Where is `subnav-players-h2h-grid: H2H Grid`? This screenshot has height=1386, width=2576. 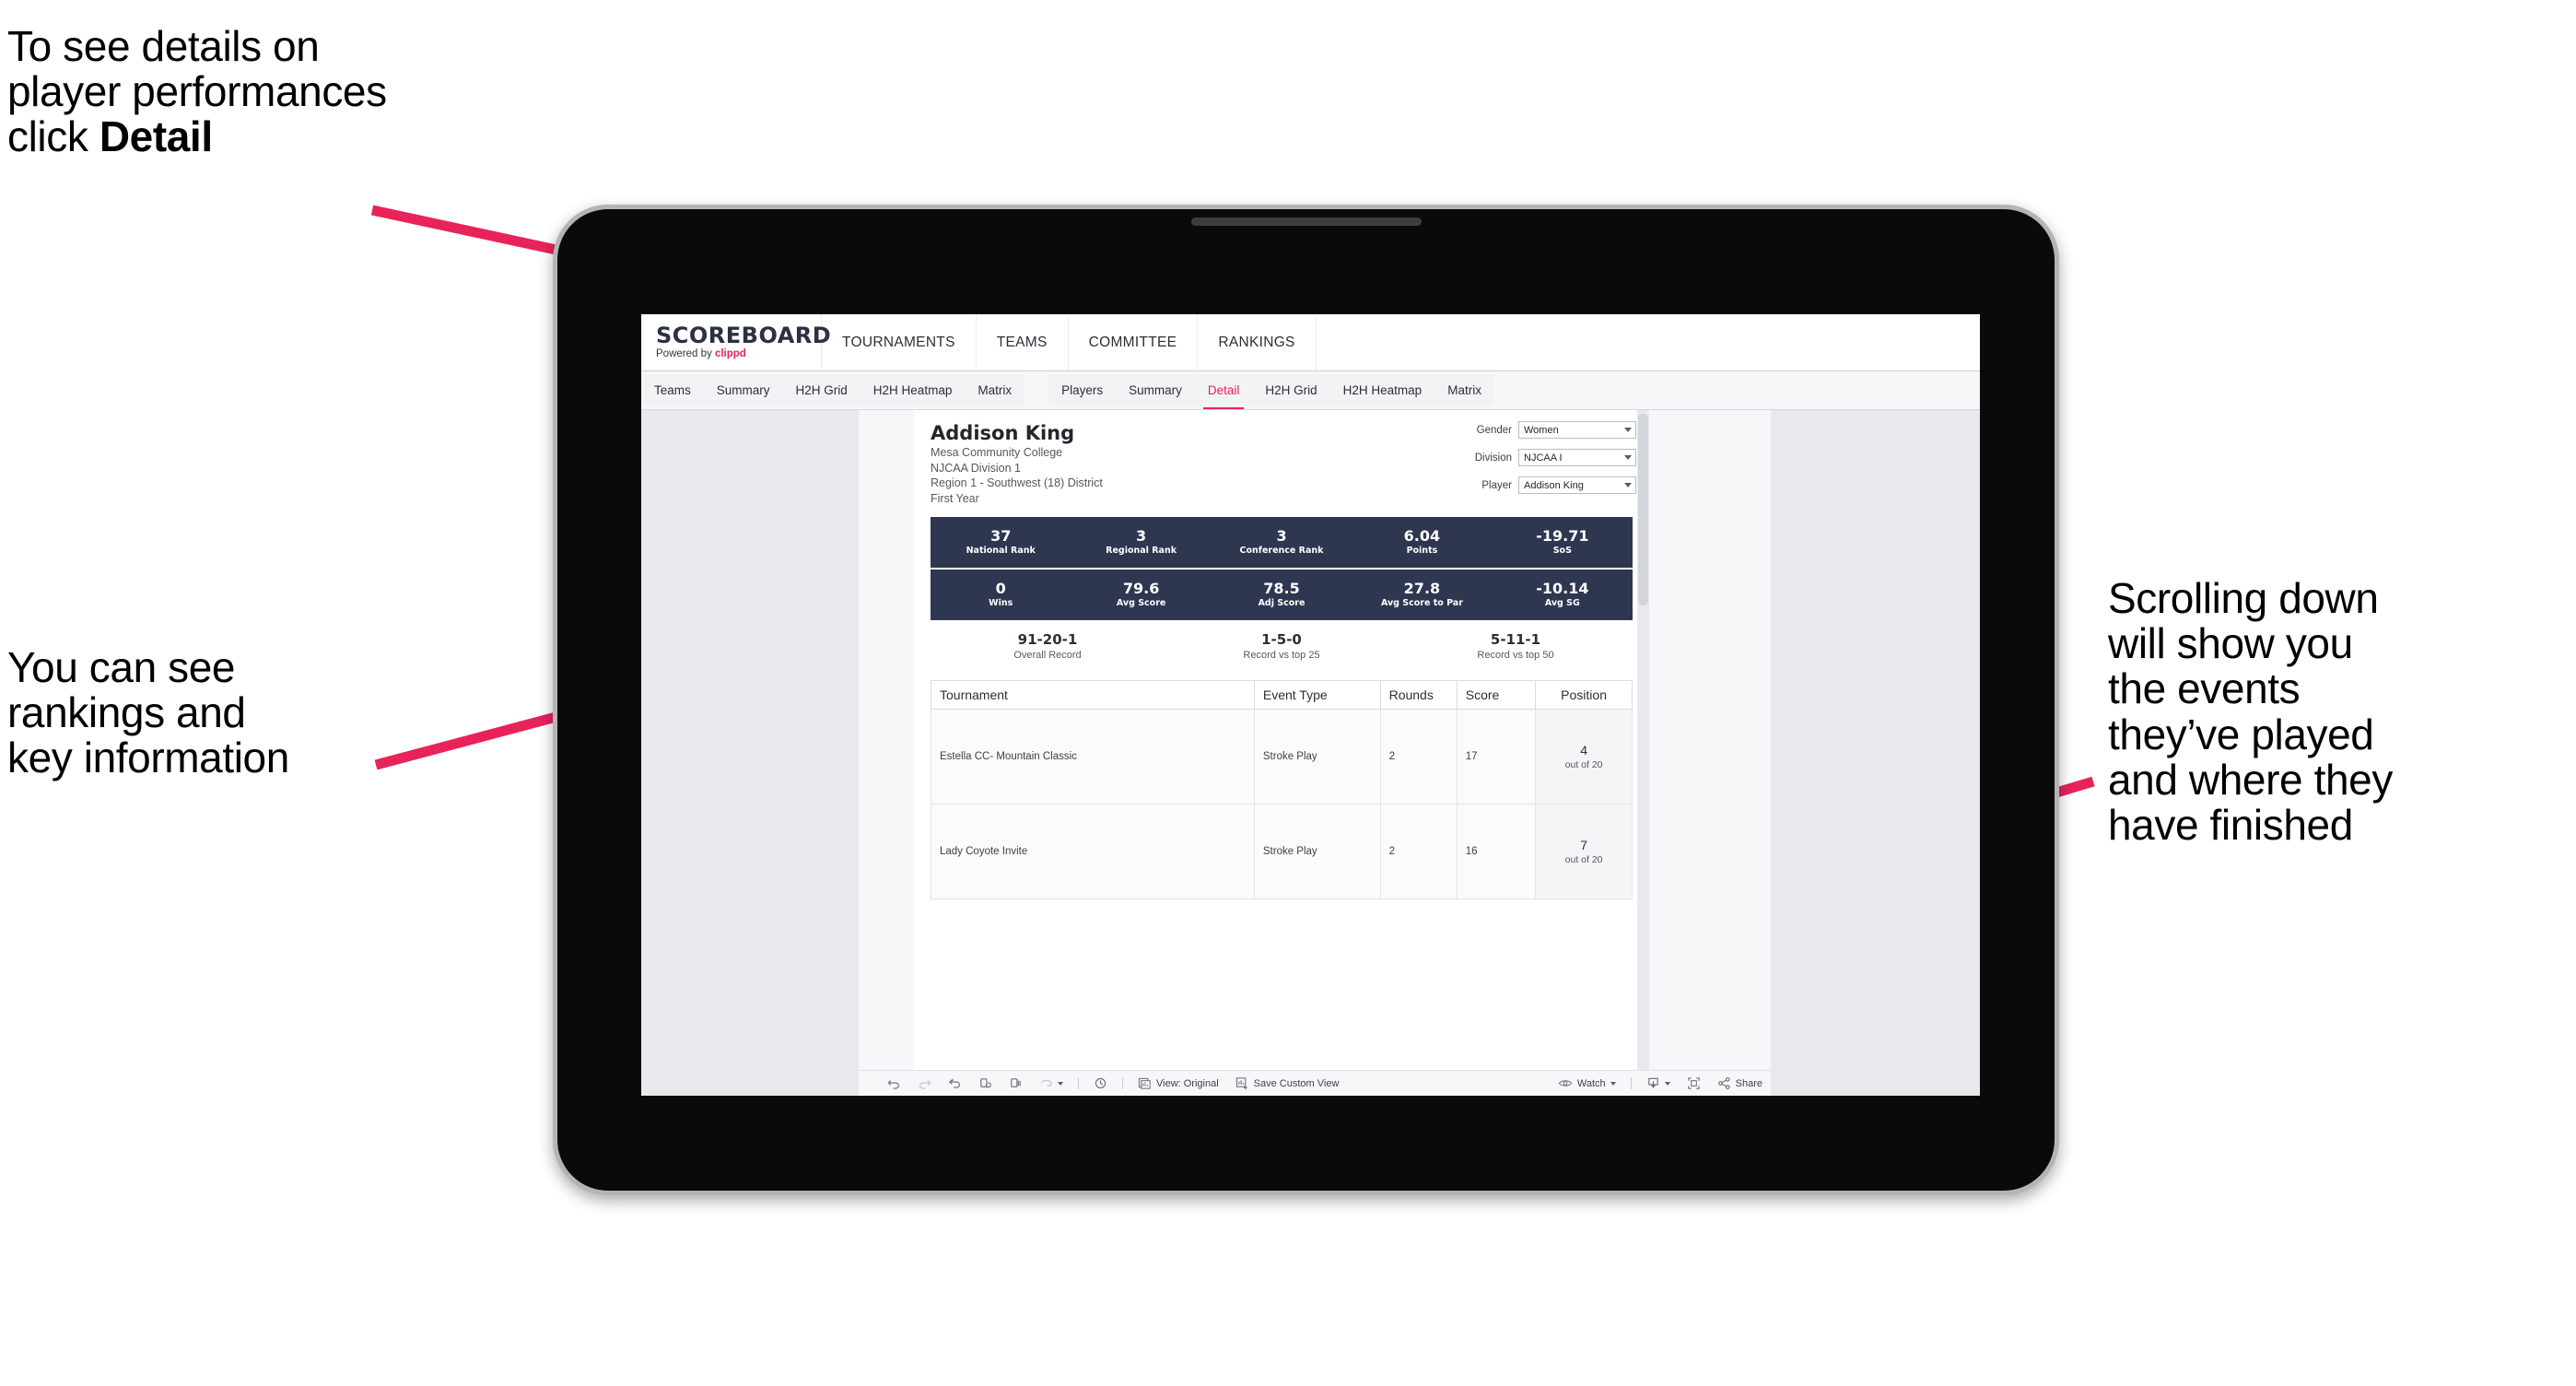 subnav-players-h2h-grid: H2H Grid is located at coordinates (1290, 390).